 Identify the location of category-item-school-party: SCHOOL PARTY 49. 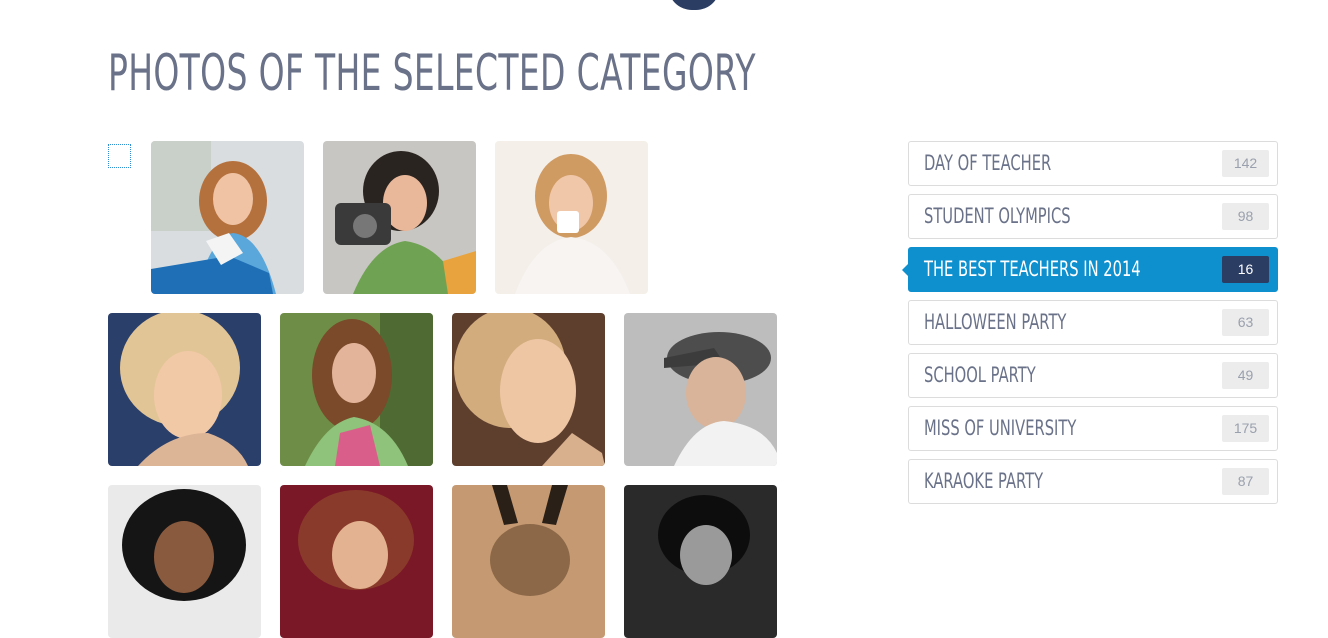
(1093, 375).